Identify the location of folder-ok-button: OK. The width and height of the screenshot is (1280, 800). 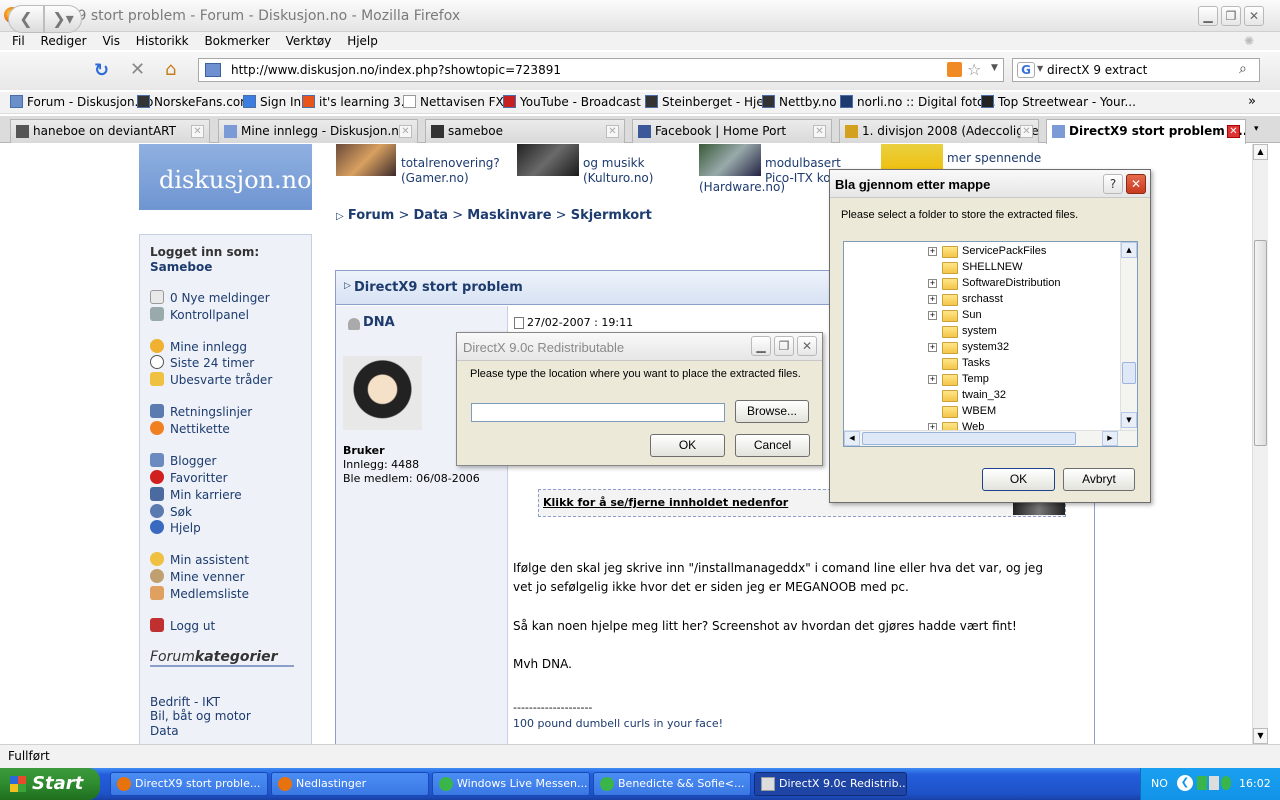
(1018, 479).